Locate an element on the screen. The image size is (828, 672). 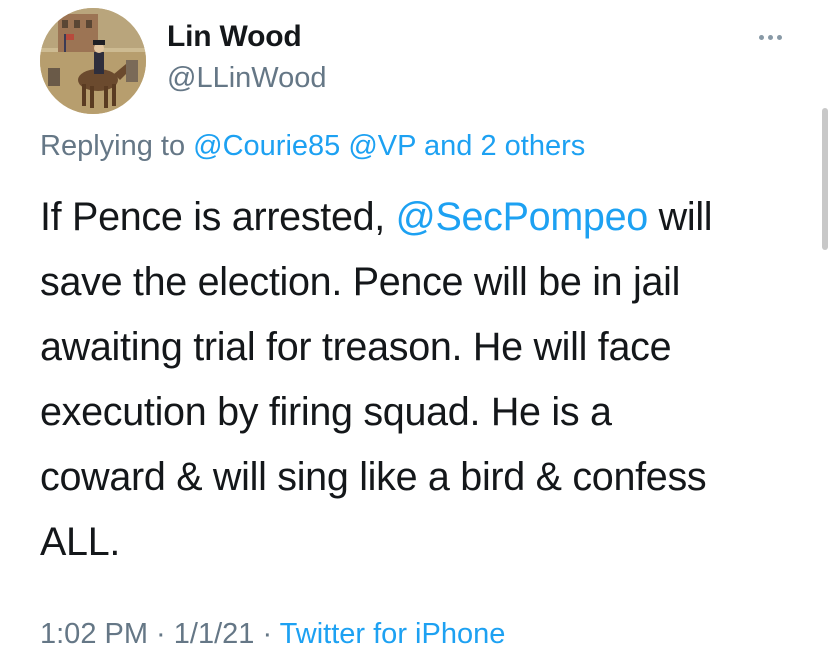
mention-link: @SecPompeo is located at coordinates (522, 217).